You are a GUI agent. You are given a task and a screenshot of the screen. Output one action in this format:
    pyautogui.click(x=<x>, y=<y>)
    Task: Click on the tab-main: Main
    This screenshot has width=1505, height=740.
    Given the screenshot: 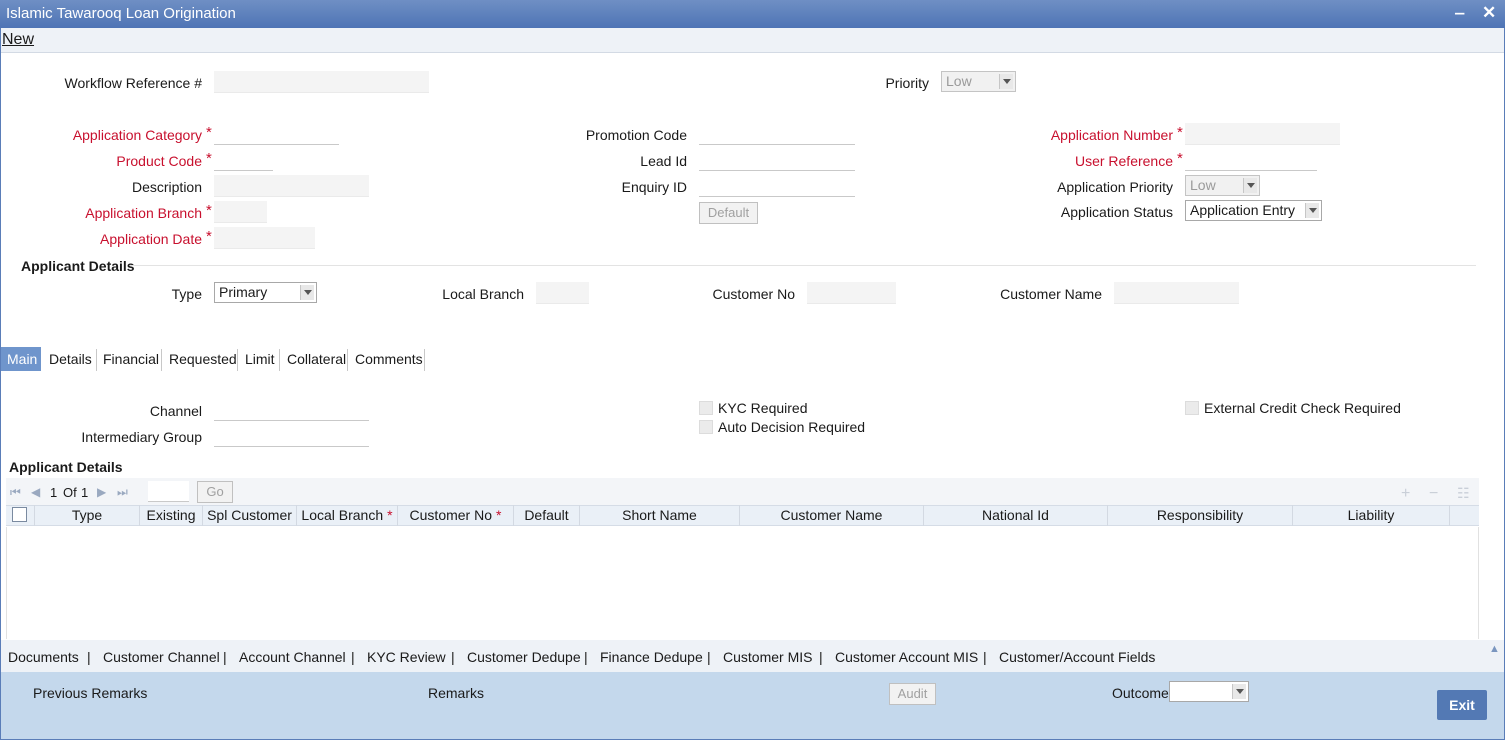 What is the action you would take?
    pyautogui.click(x=21, y=359)
    